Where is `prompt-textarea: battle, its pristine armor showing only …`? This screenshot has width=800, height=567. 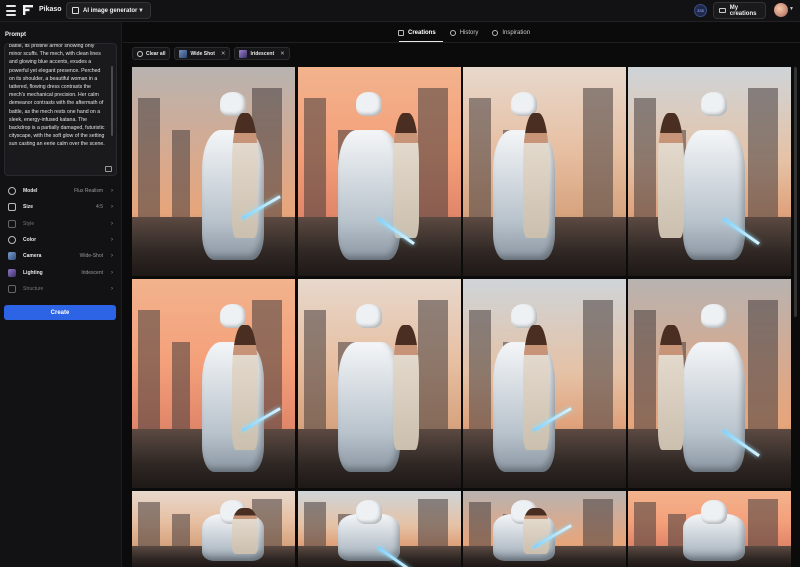 prompt-textarea: battle, its pristine armor showing only … is located at coordinates (60, 109).